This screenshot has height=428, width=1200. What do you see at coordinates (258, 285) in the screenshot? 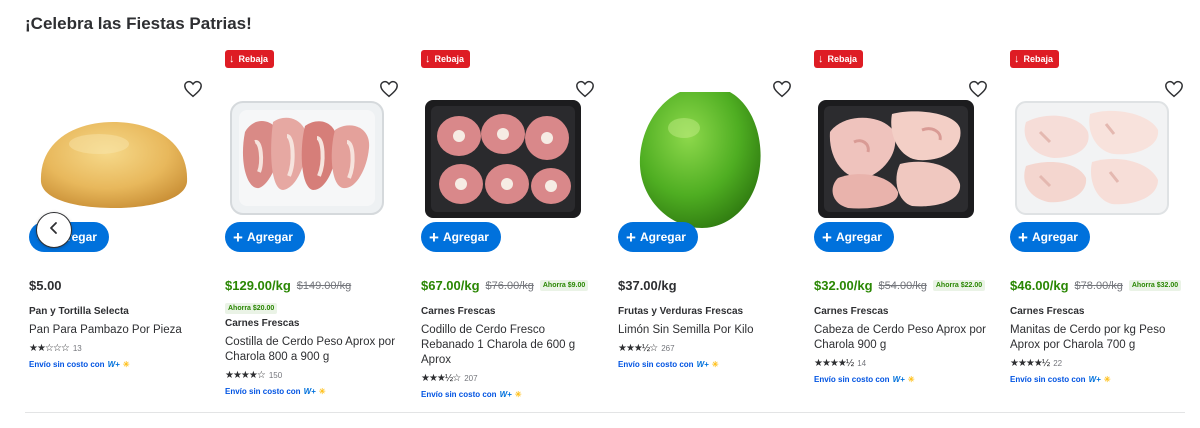
I see `current-price: $129.00/kg` at bounding box center [258, 285].